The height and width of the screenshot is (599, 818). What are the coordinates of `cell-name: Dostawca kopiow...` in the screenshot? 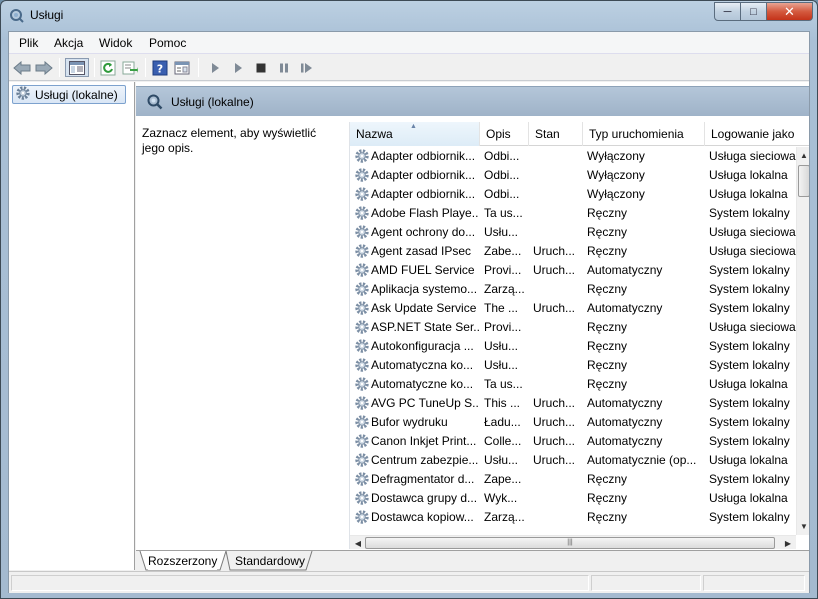 It's located at (422, 517).